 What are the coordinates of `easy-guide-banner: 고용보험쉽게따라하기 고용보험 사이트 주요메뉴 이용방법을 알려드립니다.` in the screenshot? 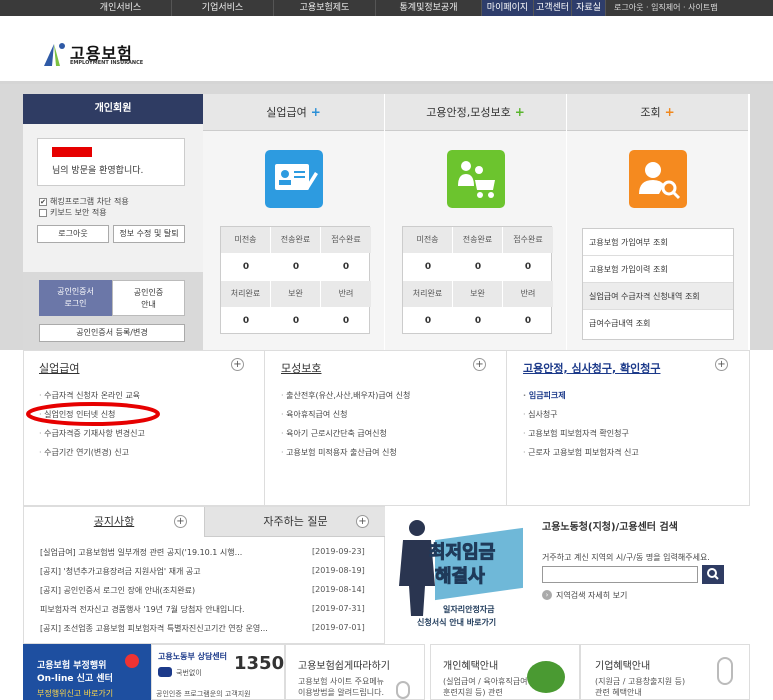 It's located at (355, 672).